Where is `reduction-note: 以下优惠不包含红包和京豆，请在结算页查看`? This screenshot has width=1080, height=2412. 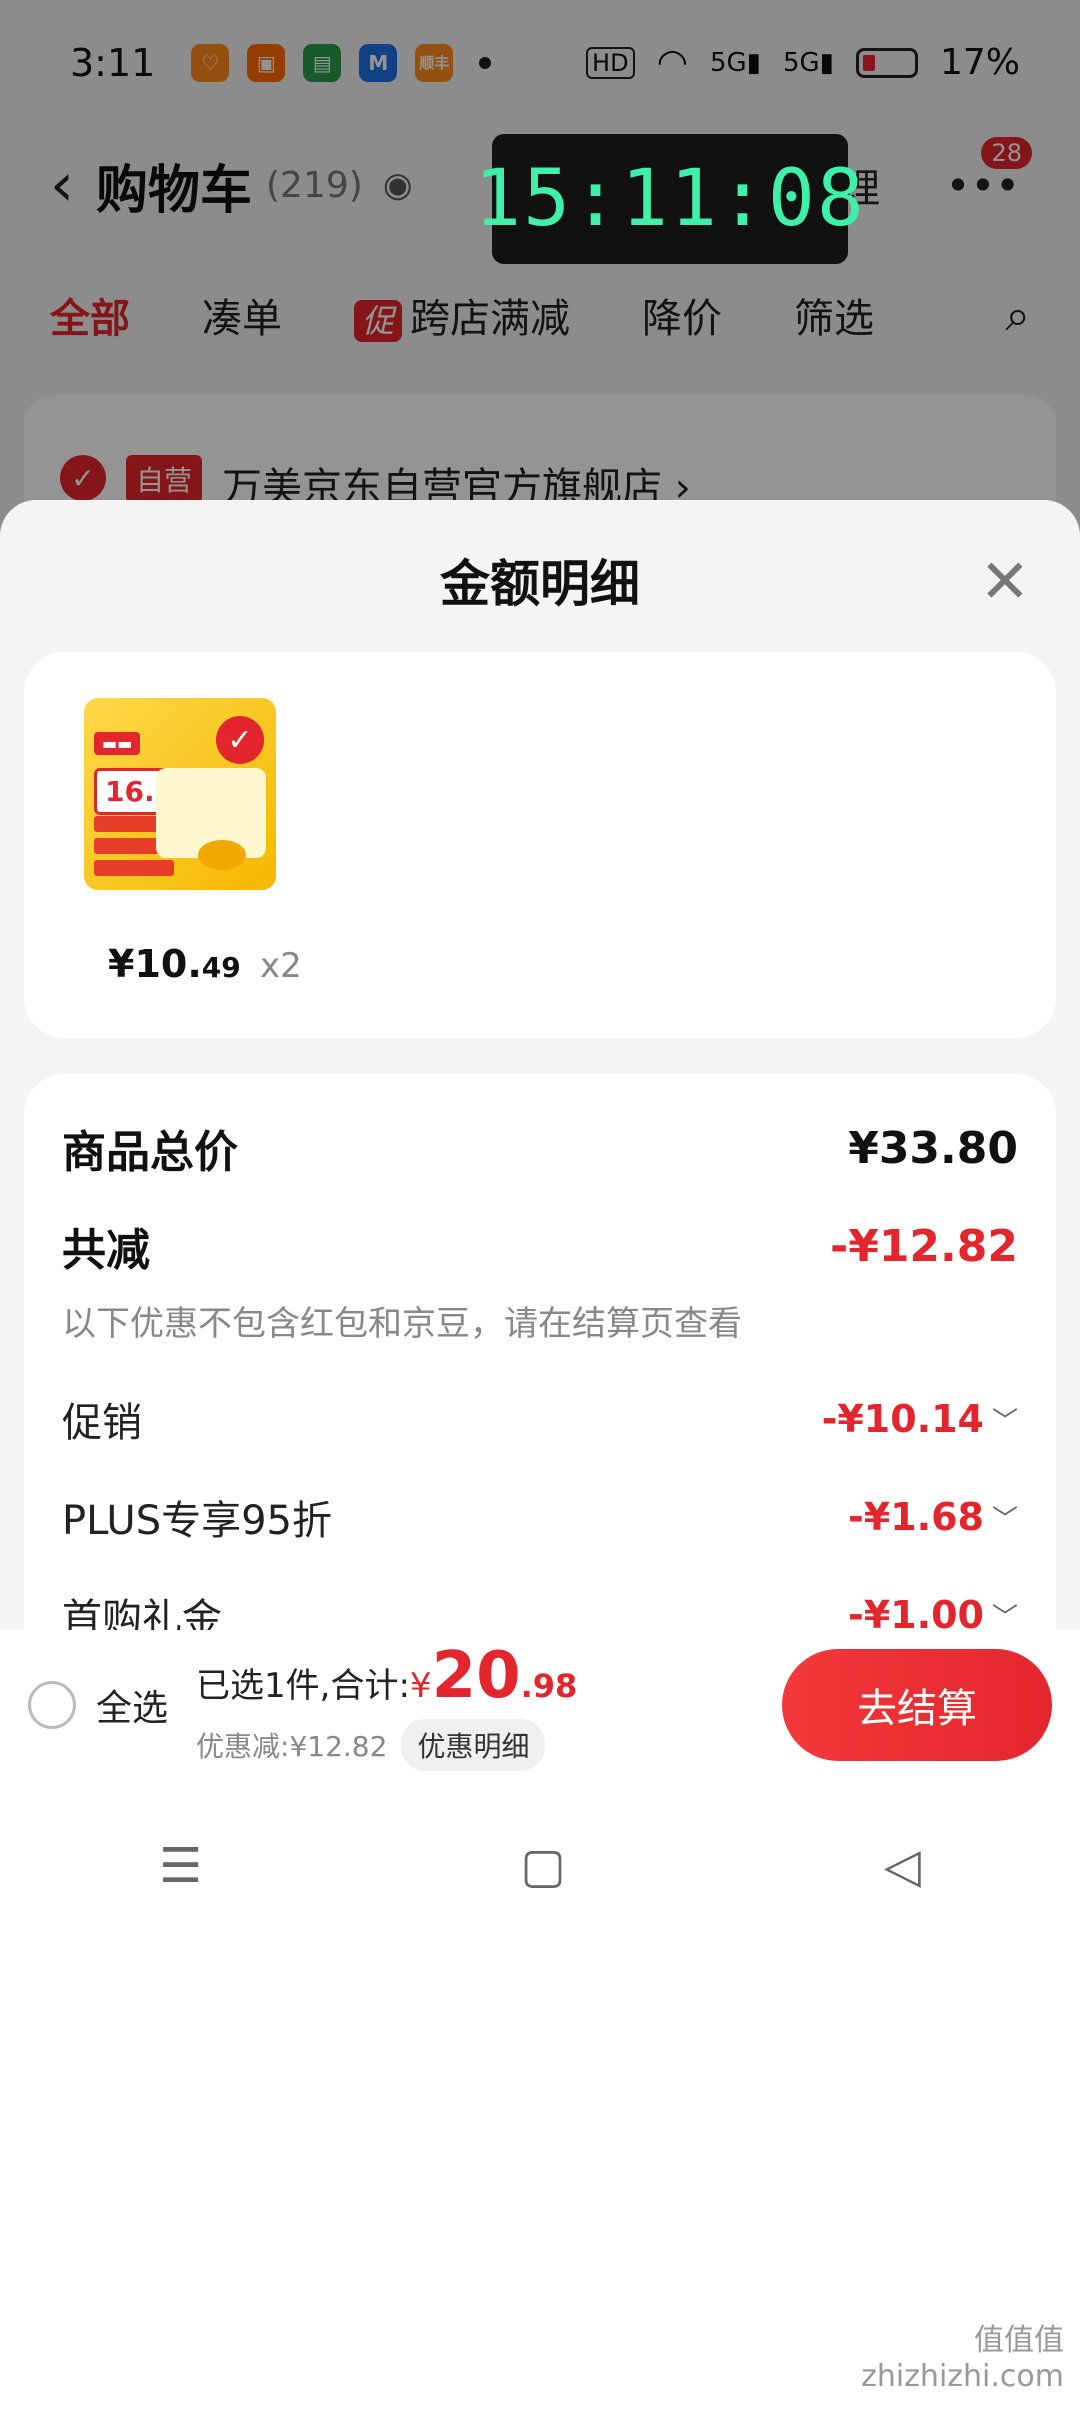
reduction-note: 以下优惠不包含红包和京豆，请在结算页查看 is located at coordinates (402, 1324).